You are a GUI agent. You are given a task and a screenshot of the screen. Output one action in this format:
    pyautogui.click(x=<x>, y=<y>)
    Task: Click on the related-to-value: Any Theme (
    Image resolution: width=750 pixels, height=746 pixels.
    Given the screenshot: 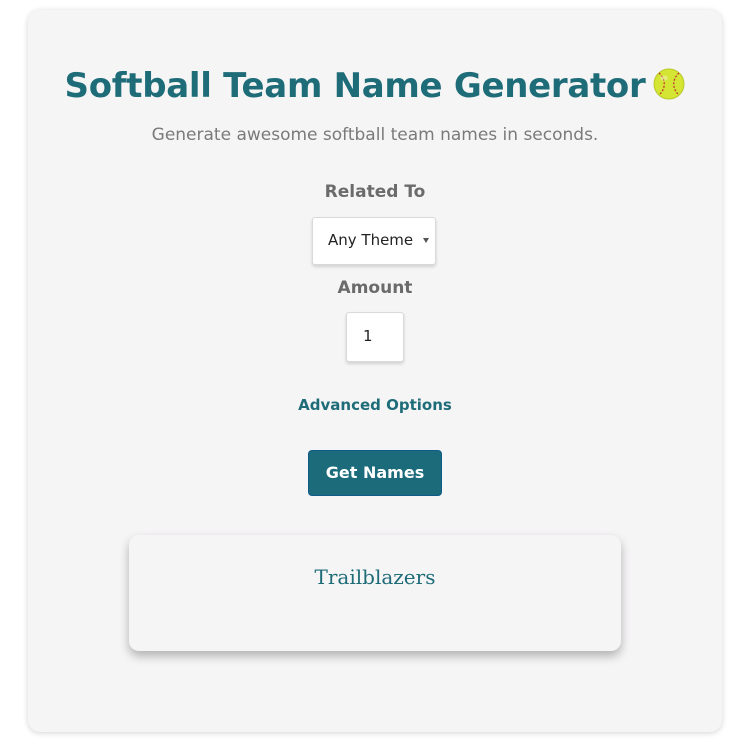 What is the action you would take?
    pyautogui.click(x=373, y=240)
    